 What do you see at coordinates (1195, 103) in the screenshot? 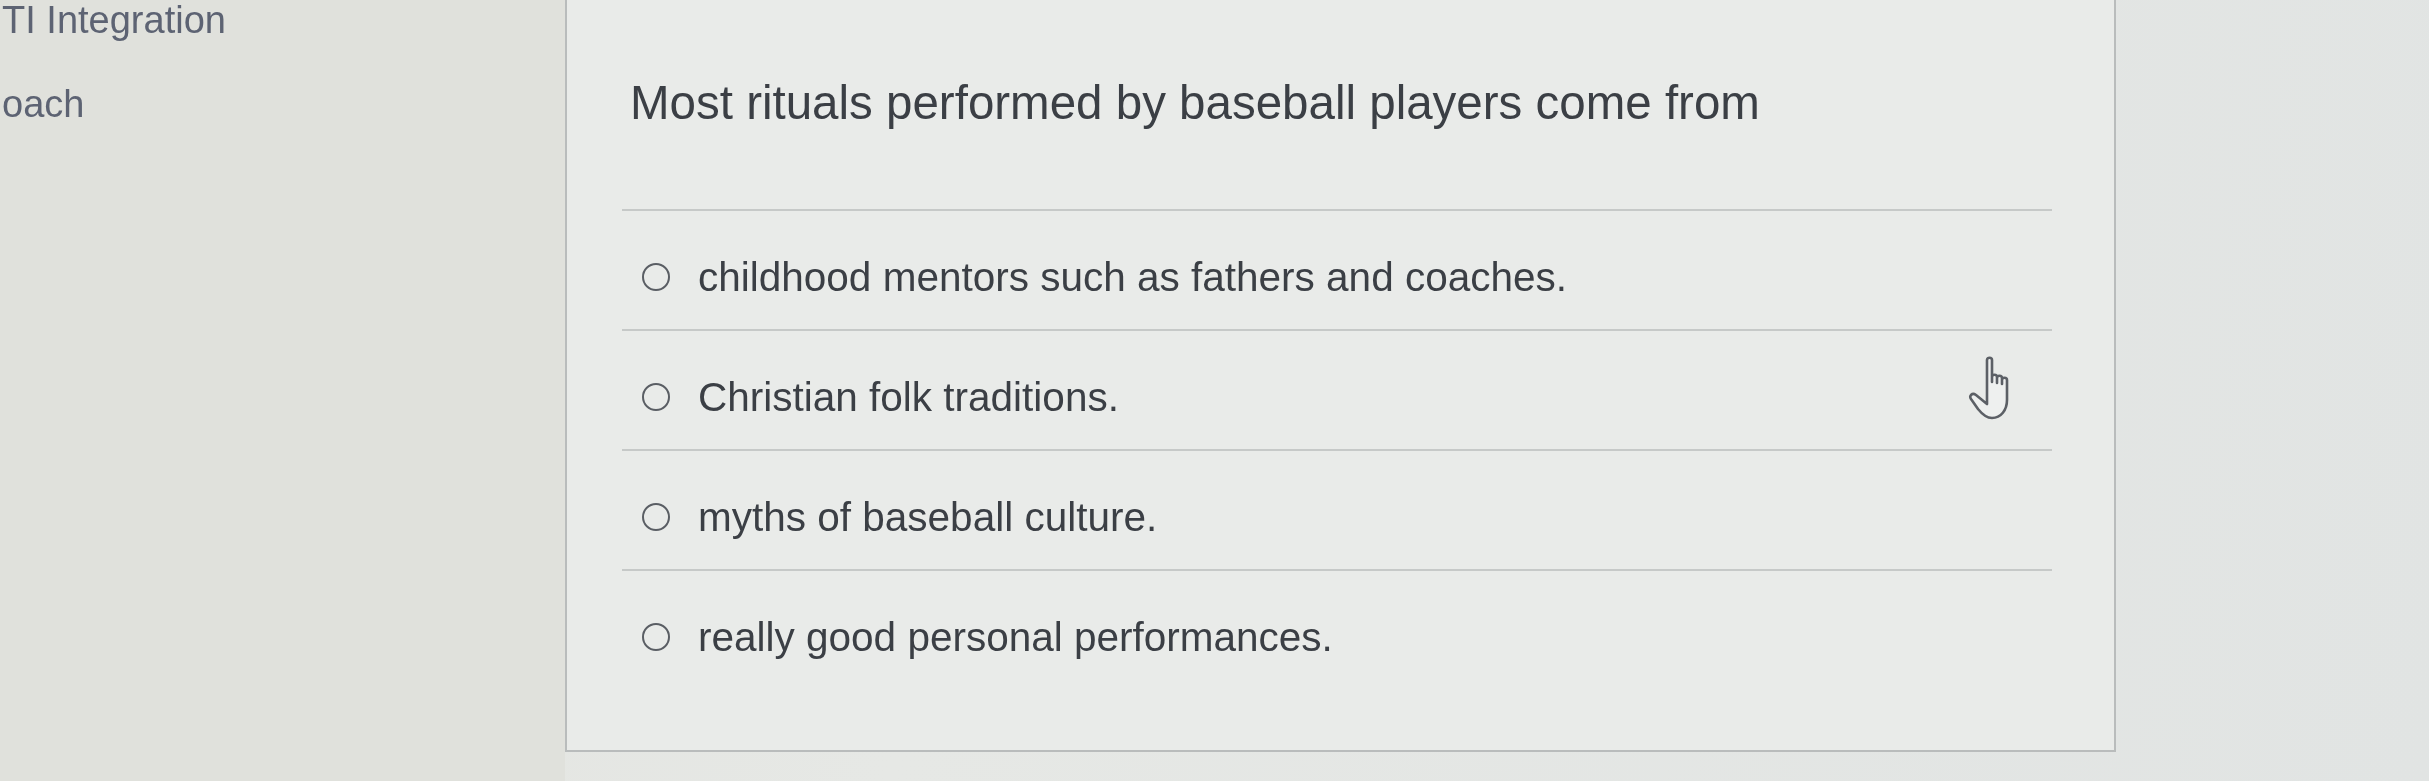
I see `question-text: Most rituals performed by baseball players come from` at bounding box center [1195, 103].